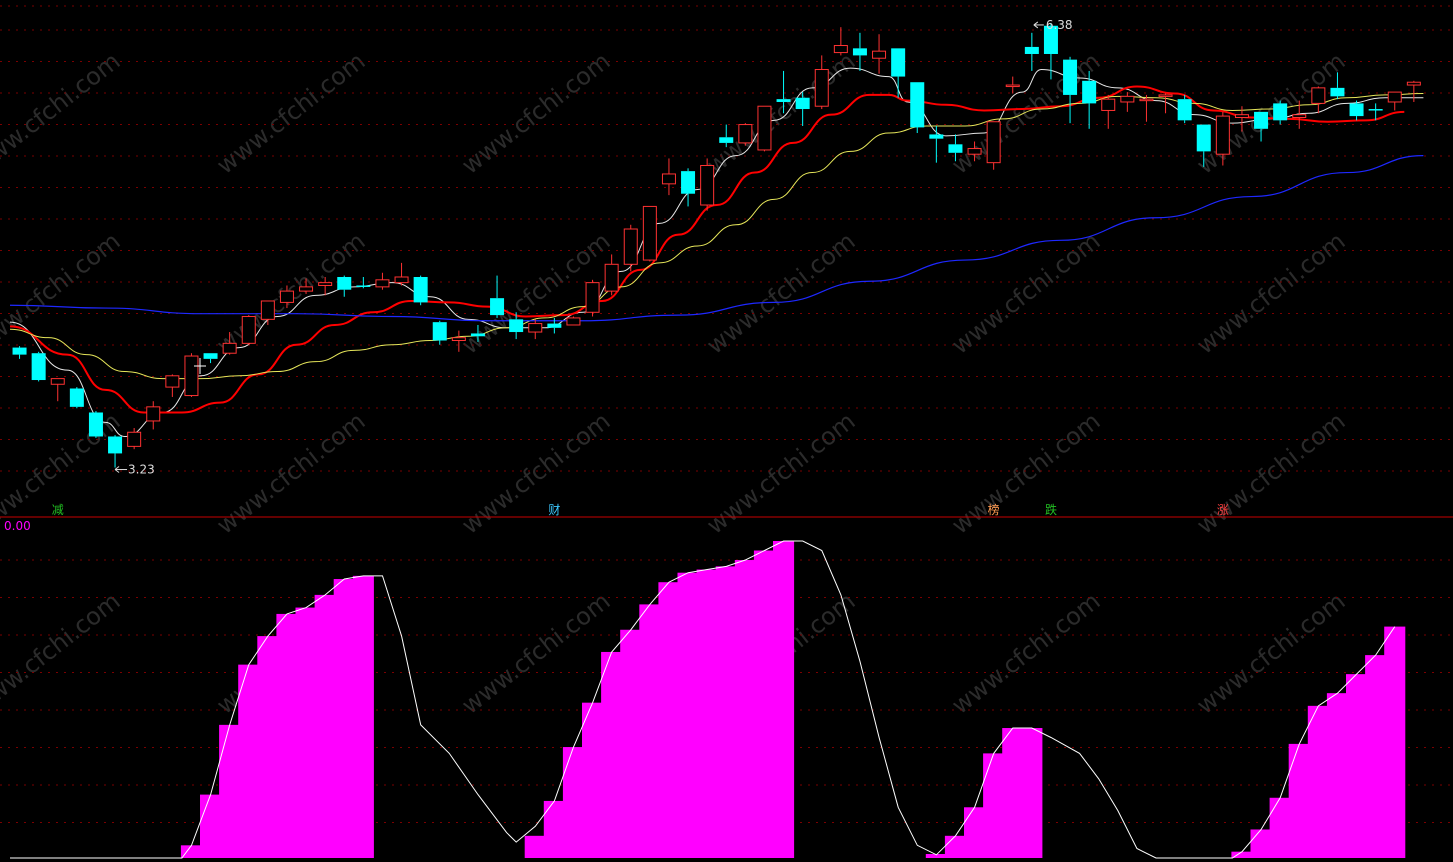 Image resolution: width=1453 pixels, height=862 pixels. Describe the element at coordinates (141, 470) in the screenshot. I see `low-price-label: 3.23` at that location.